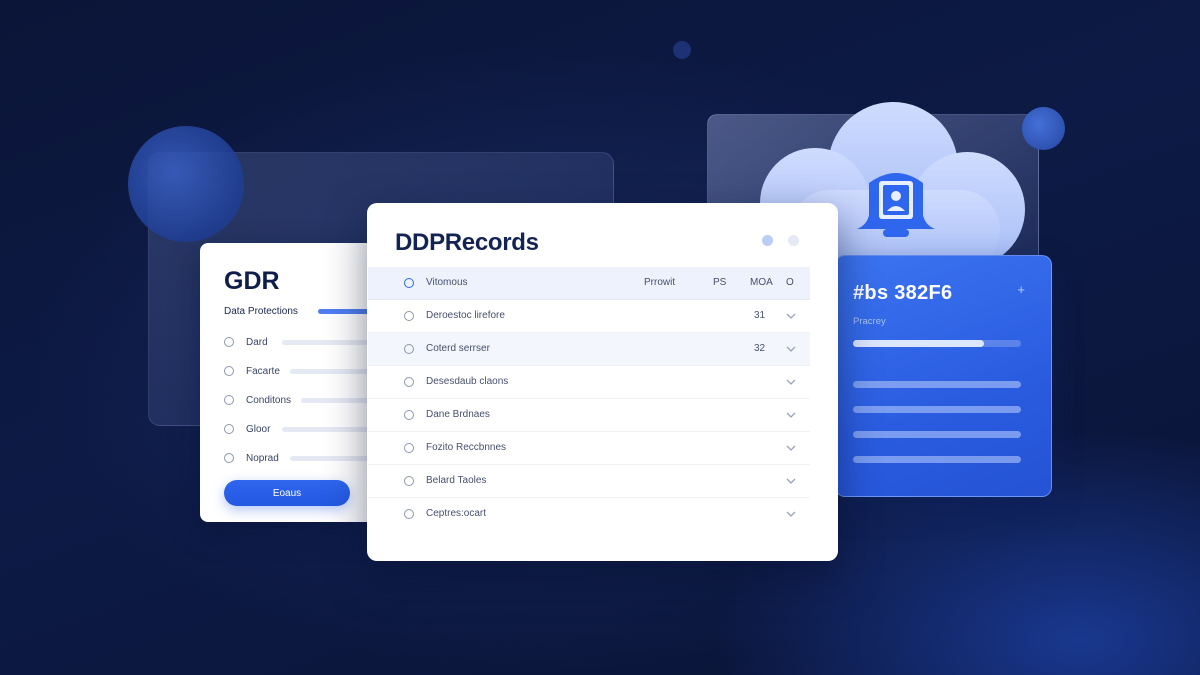 The height and width of the screenshot is (675, 1200). I want to click on submit-button: Eoaus, so click(287, 493).